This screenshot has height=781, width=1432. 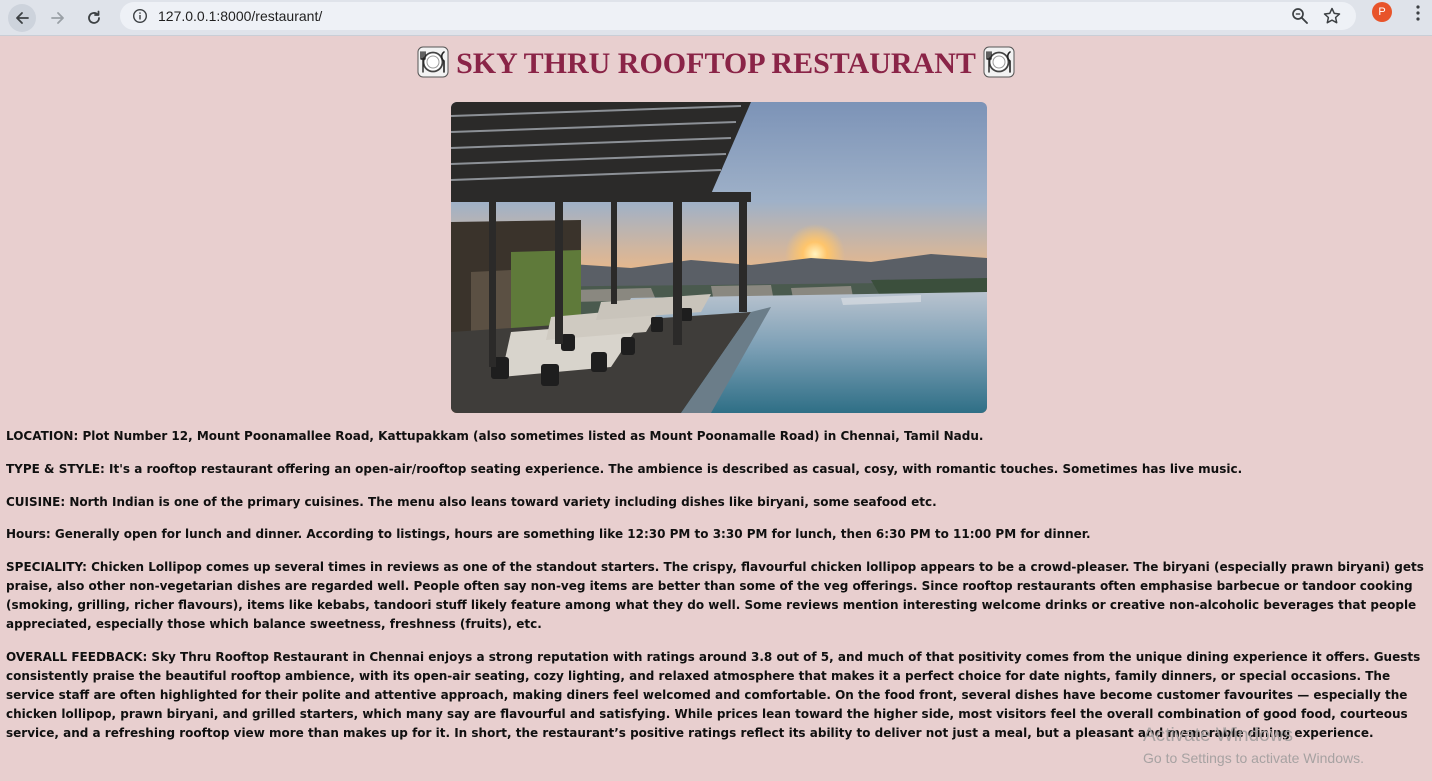 What do you see at coordinates (1382, 12) in the screenshot?
I see `profile-avatar: P` at bounding box center [1382, 12].